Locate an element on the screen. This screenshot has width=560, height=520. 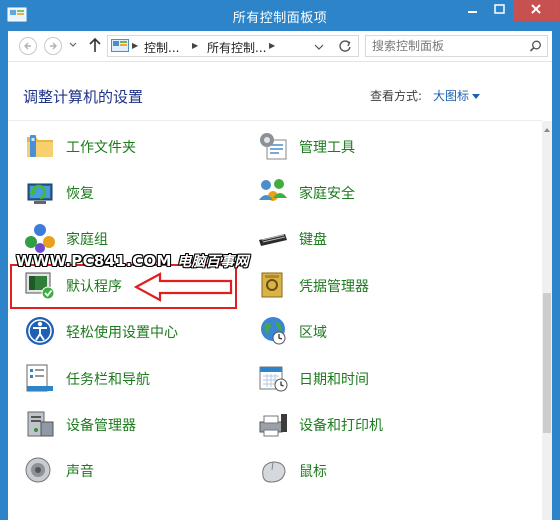
arrow-right-icon is located at coordinates (53, 46).